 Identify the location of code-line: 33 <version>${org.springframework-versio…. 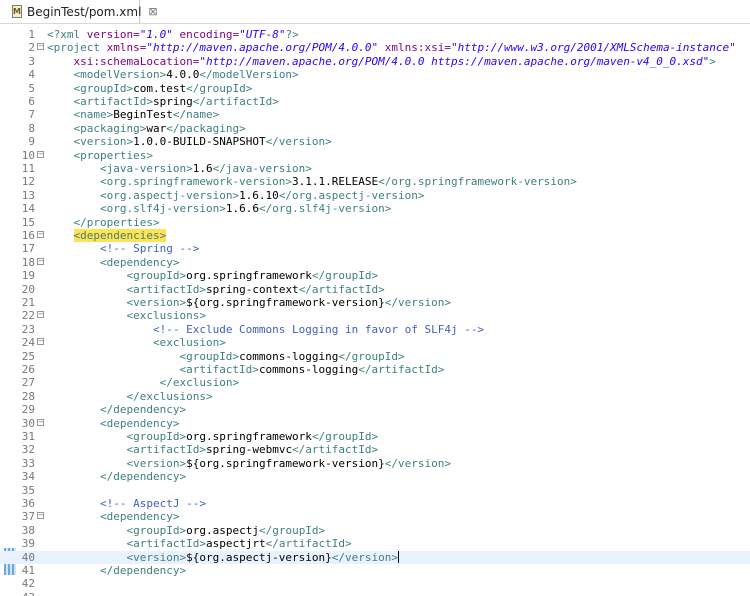
(375, 463).